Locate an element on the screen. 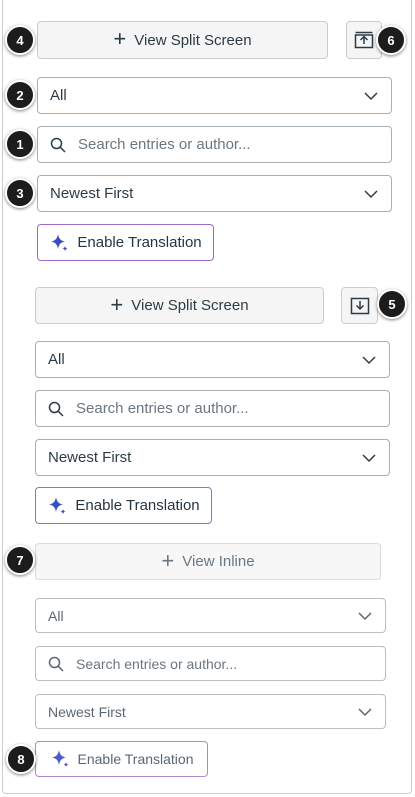 Image resolution: width=415 pixels, height=797 pixels. download-icon is located at coordinates (359, 305).